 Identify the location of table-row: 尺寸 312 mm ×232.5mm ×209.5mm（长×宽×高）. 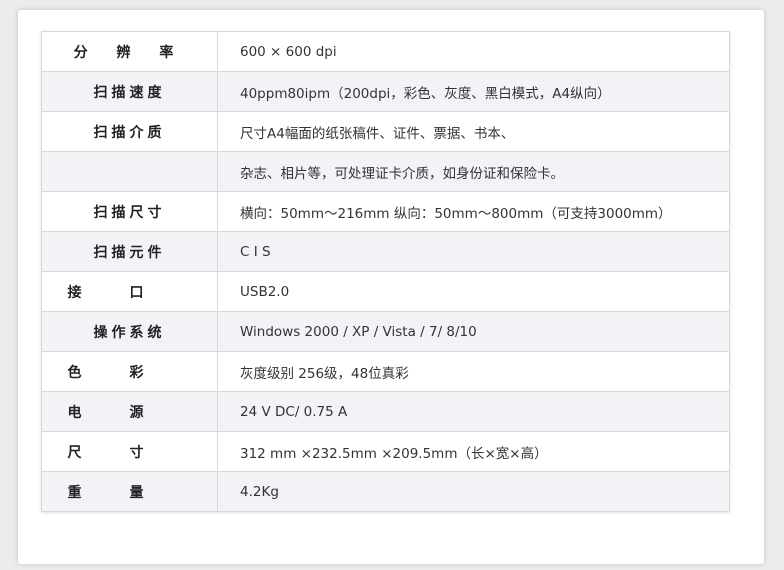
(385, 451).